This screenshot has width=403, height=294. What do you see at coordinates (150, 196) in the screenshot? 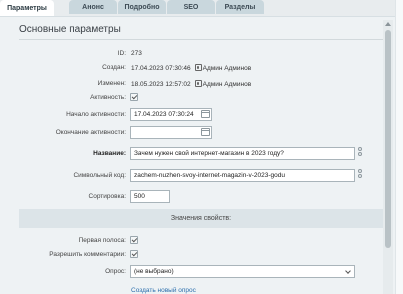
I see `sort-input: 500` at bounding box center [150, 196].